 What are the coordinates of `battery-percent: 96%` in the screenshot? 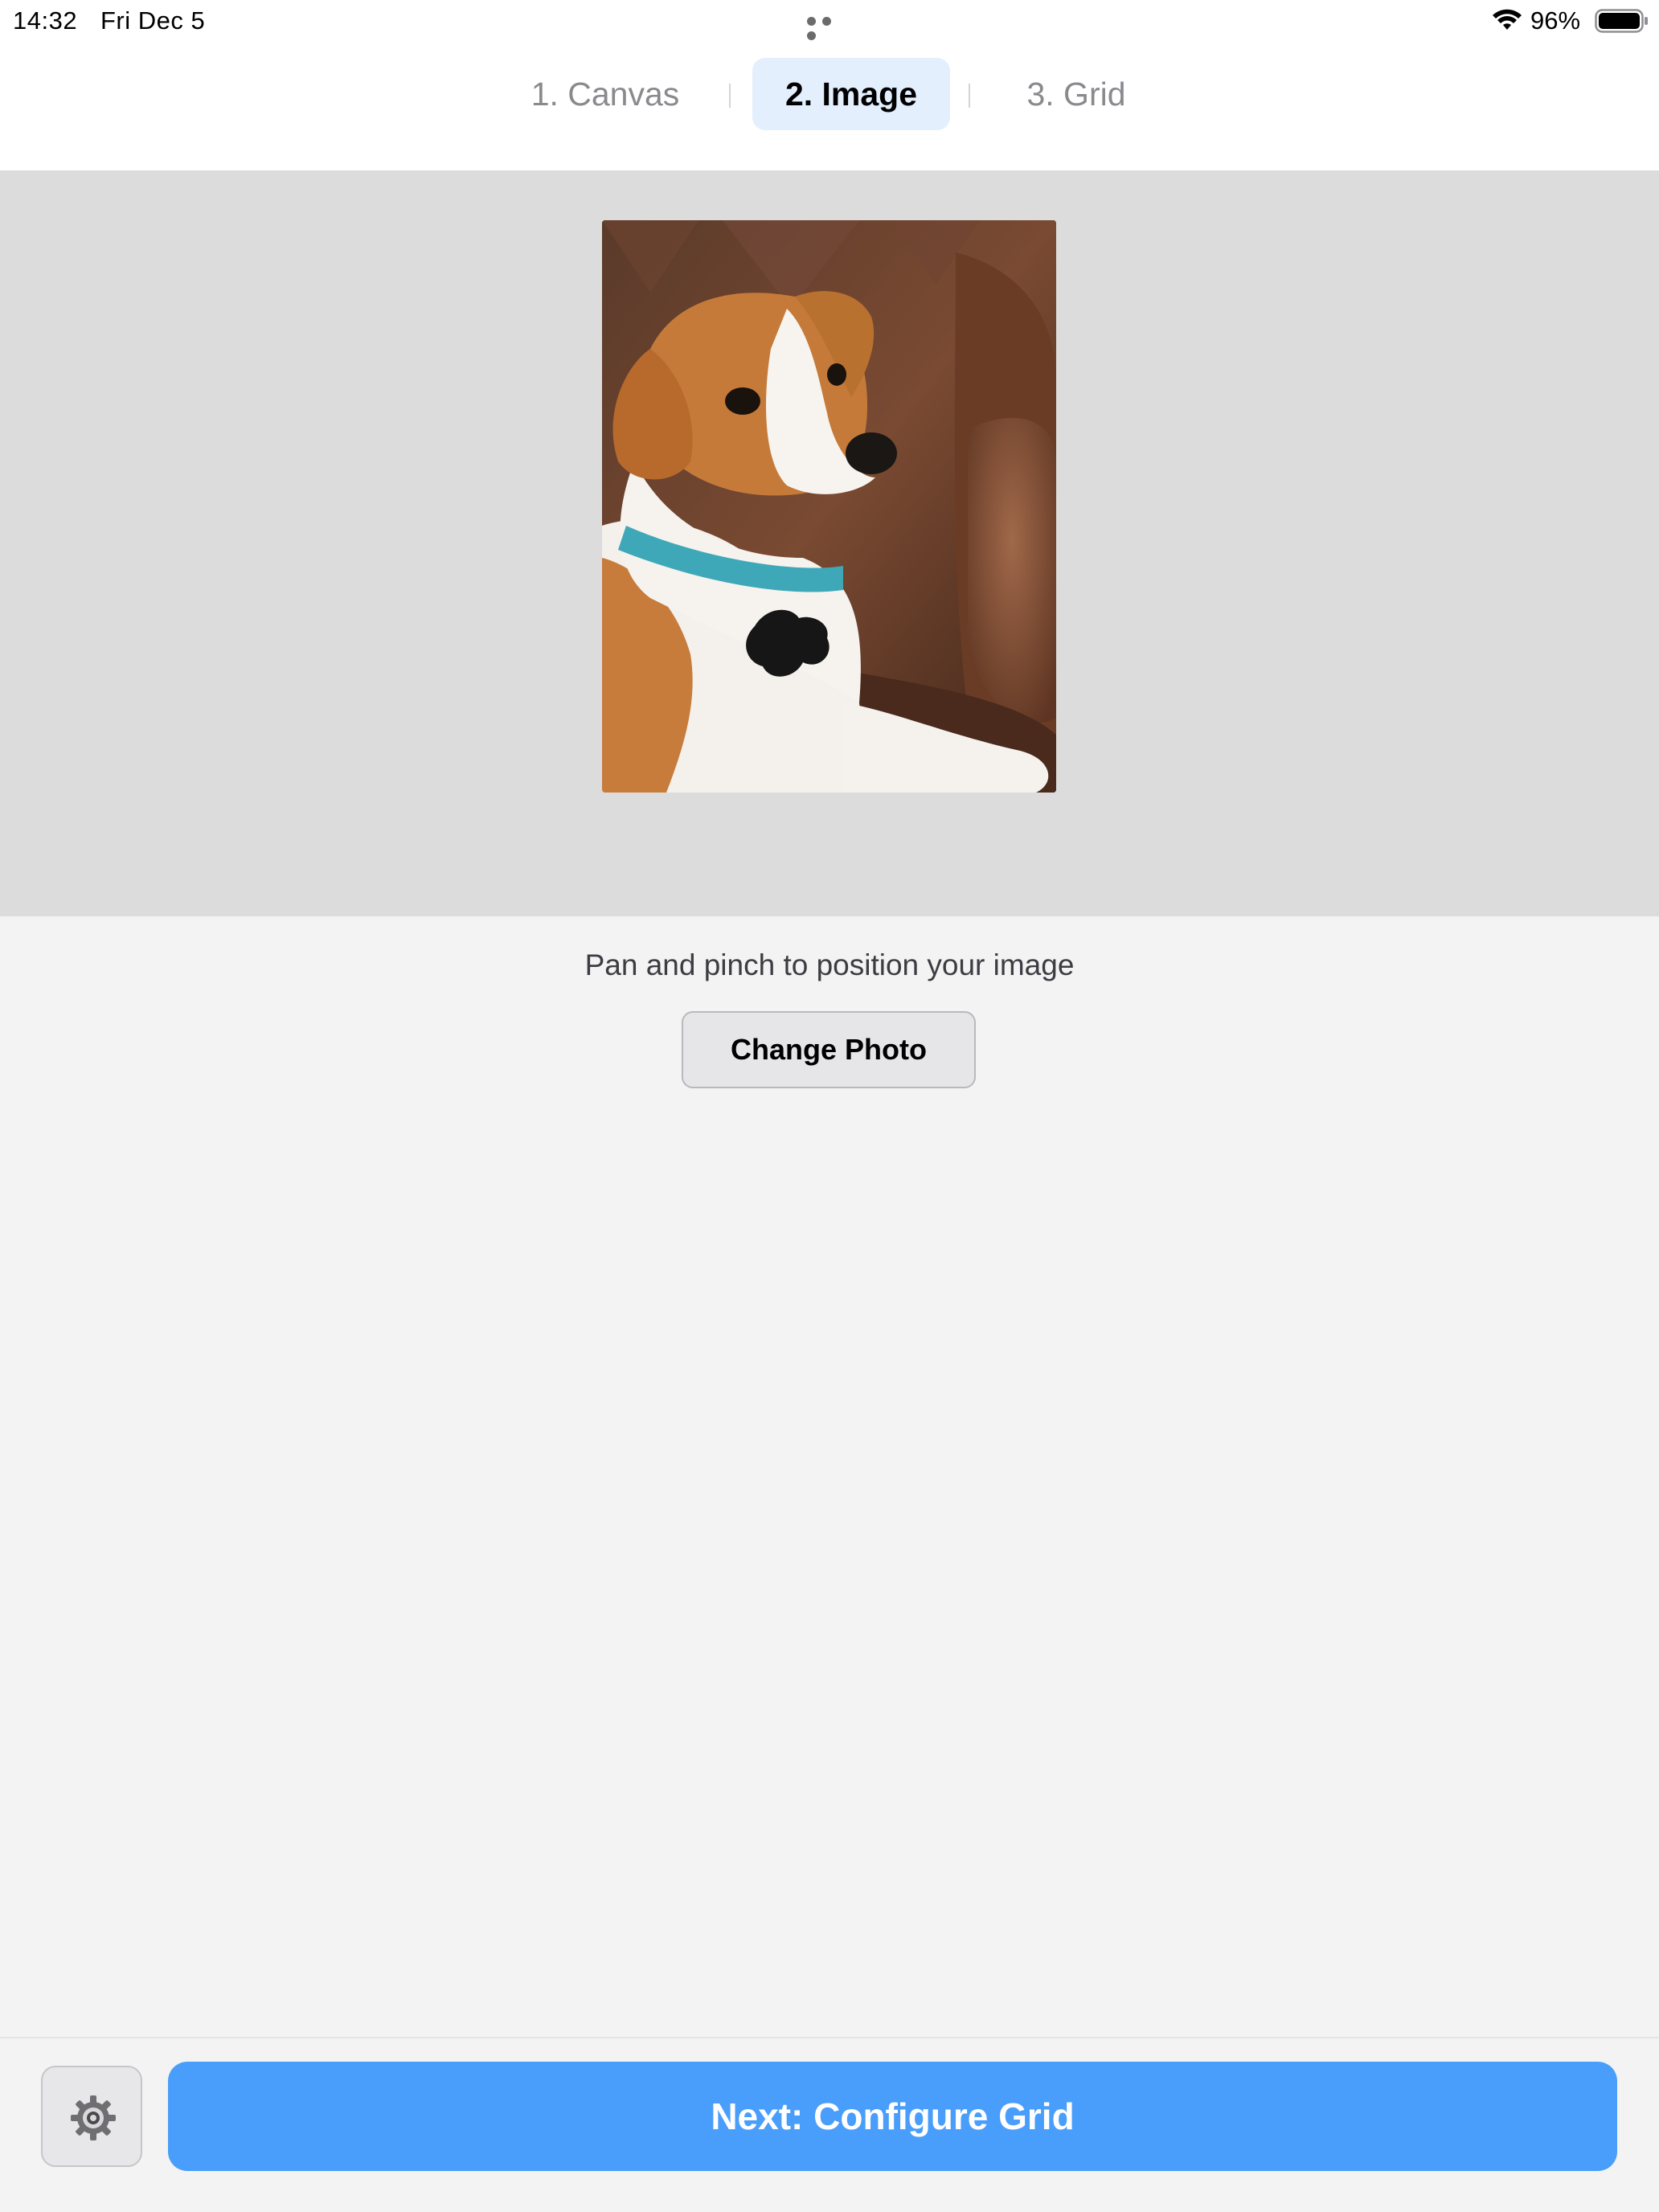 It's located at (1555, 20).